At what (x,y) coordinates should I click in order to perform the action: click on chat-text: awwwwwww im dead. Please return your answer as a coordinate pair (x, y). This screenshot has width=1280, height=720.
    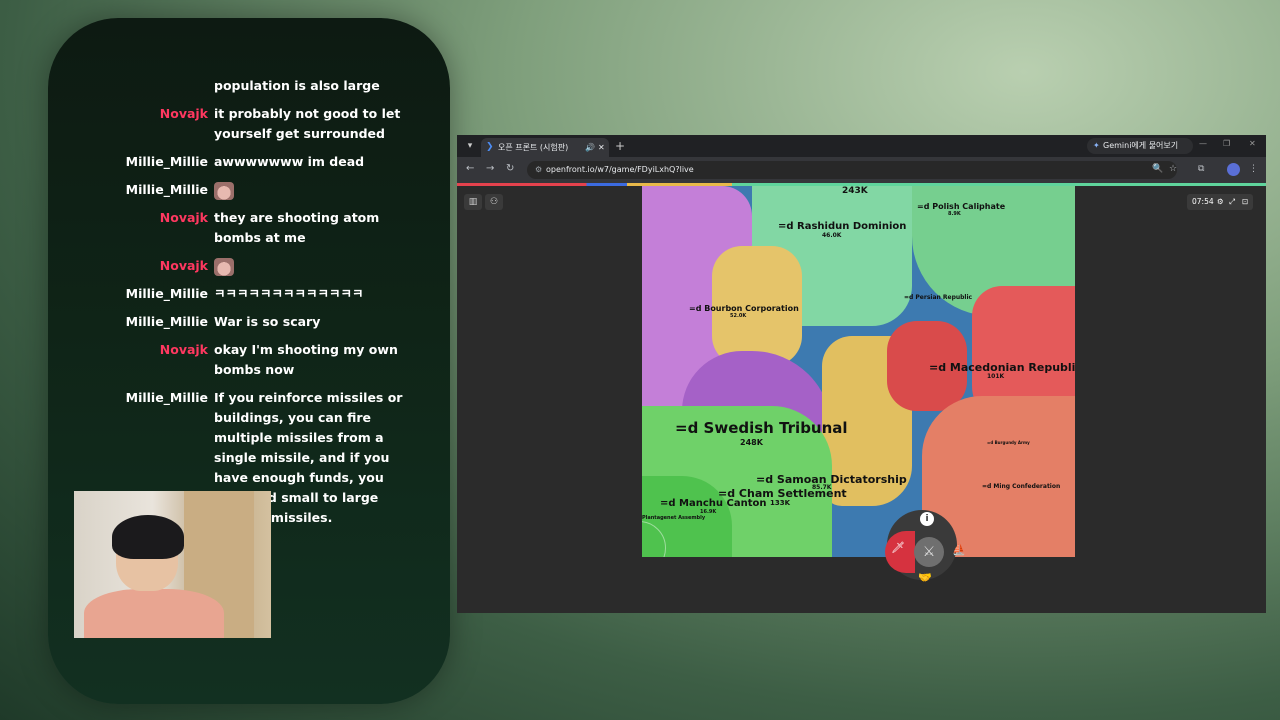
    Looking at the image, I should click on (289, 161).